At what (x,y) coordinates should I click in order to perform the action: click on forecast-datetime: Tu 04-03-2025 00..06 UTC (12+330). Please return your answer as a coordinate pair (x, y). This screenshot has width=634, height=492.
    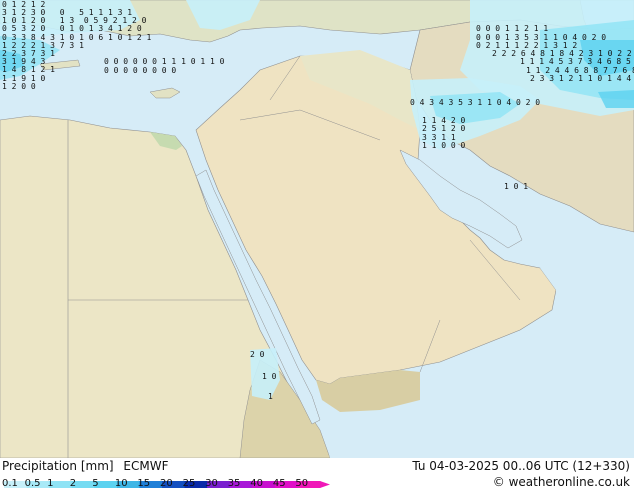
    Looking at the image, I should click on (521, 466).